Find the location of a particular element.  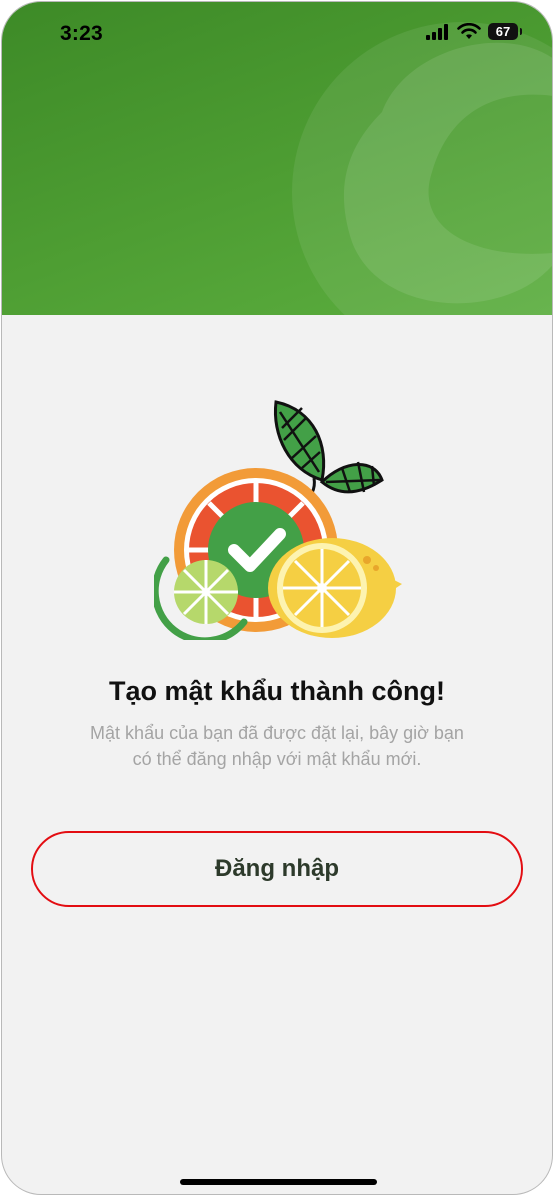

fruit-checkmark-illustration is located at coordinates (278, 520).